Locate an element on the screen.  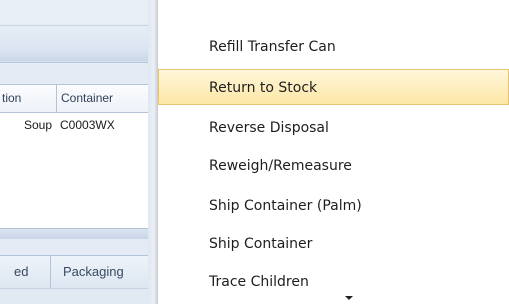
scroll-down-arrow-icon is located at coordinates (349, 298).